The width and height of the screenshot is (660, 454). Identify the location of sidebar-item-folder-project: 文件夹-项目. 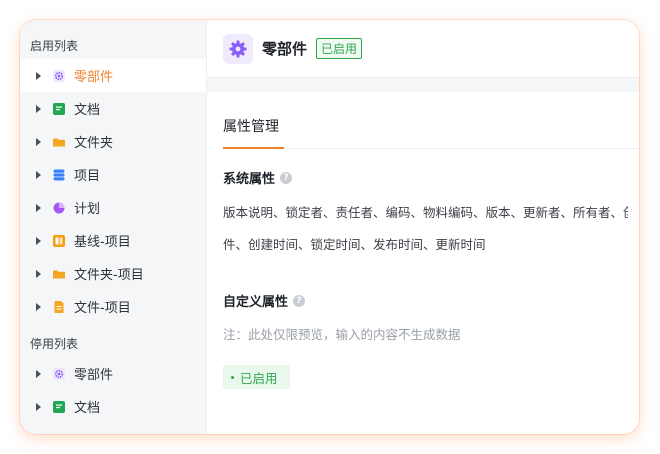
(113, 273).